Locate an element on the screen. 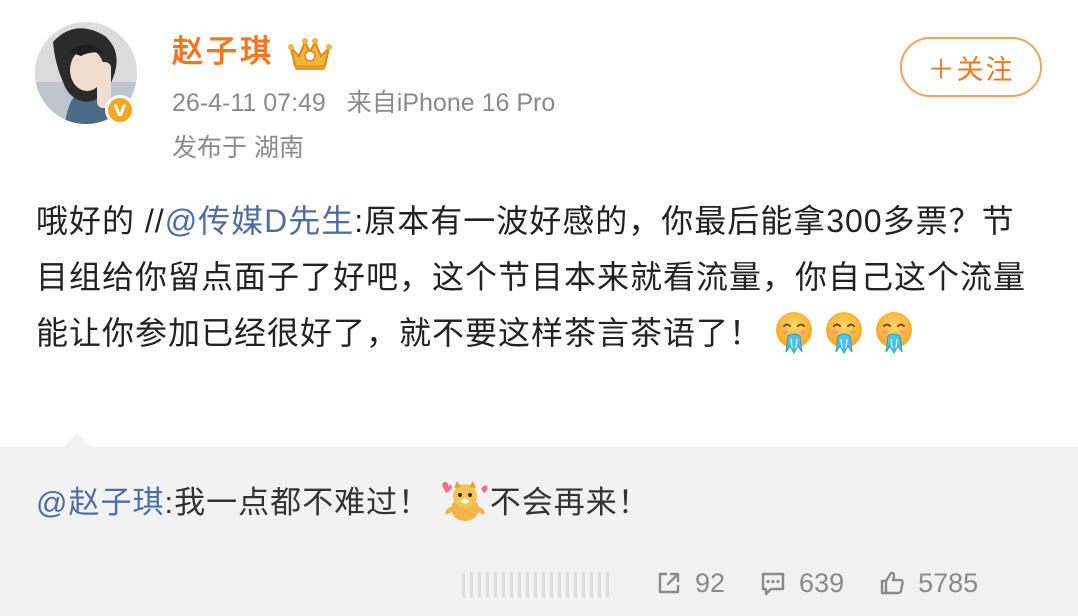  emoji-row is located at coordinates (847, 333).